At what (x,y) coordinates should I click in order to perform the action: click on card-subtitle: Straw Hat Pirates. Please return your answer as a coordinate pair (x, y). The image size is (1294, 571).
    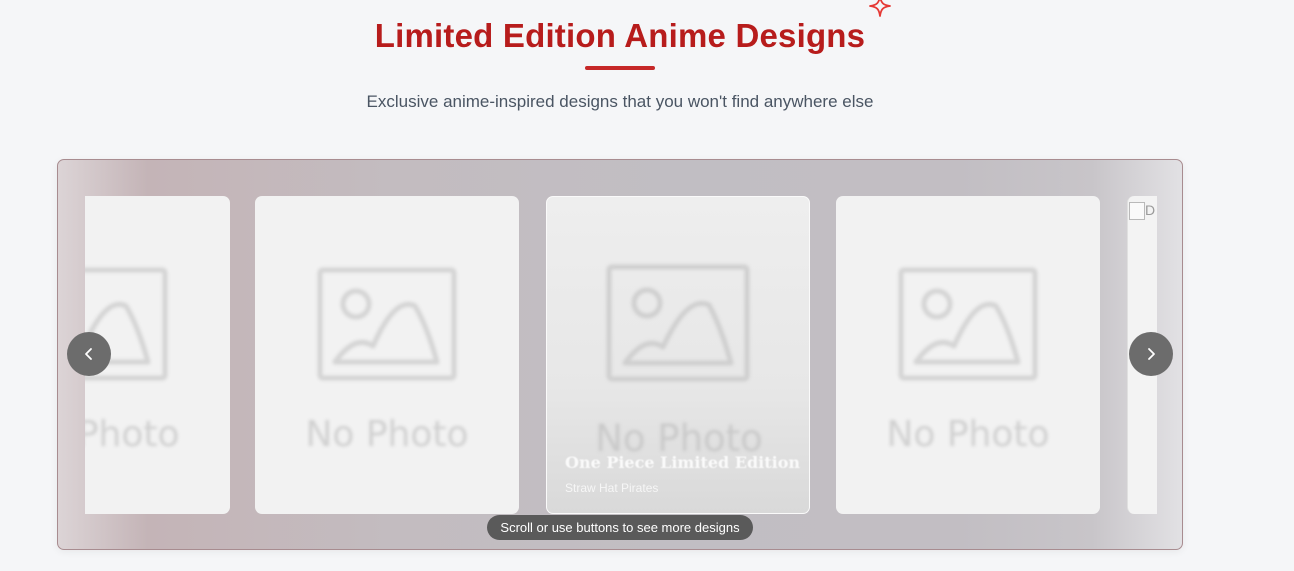
    Looking at the image, I should click on (612, 488).